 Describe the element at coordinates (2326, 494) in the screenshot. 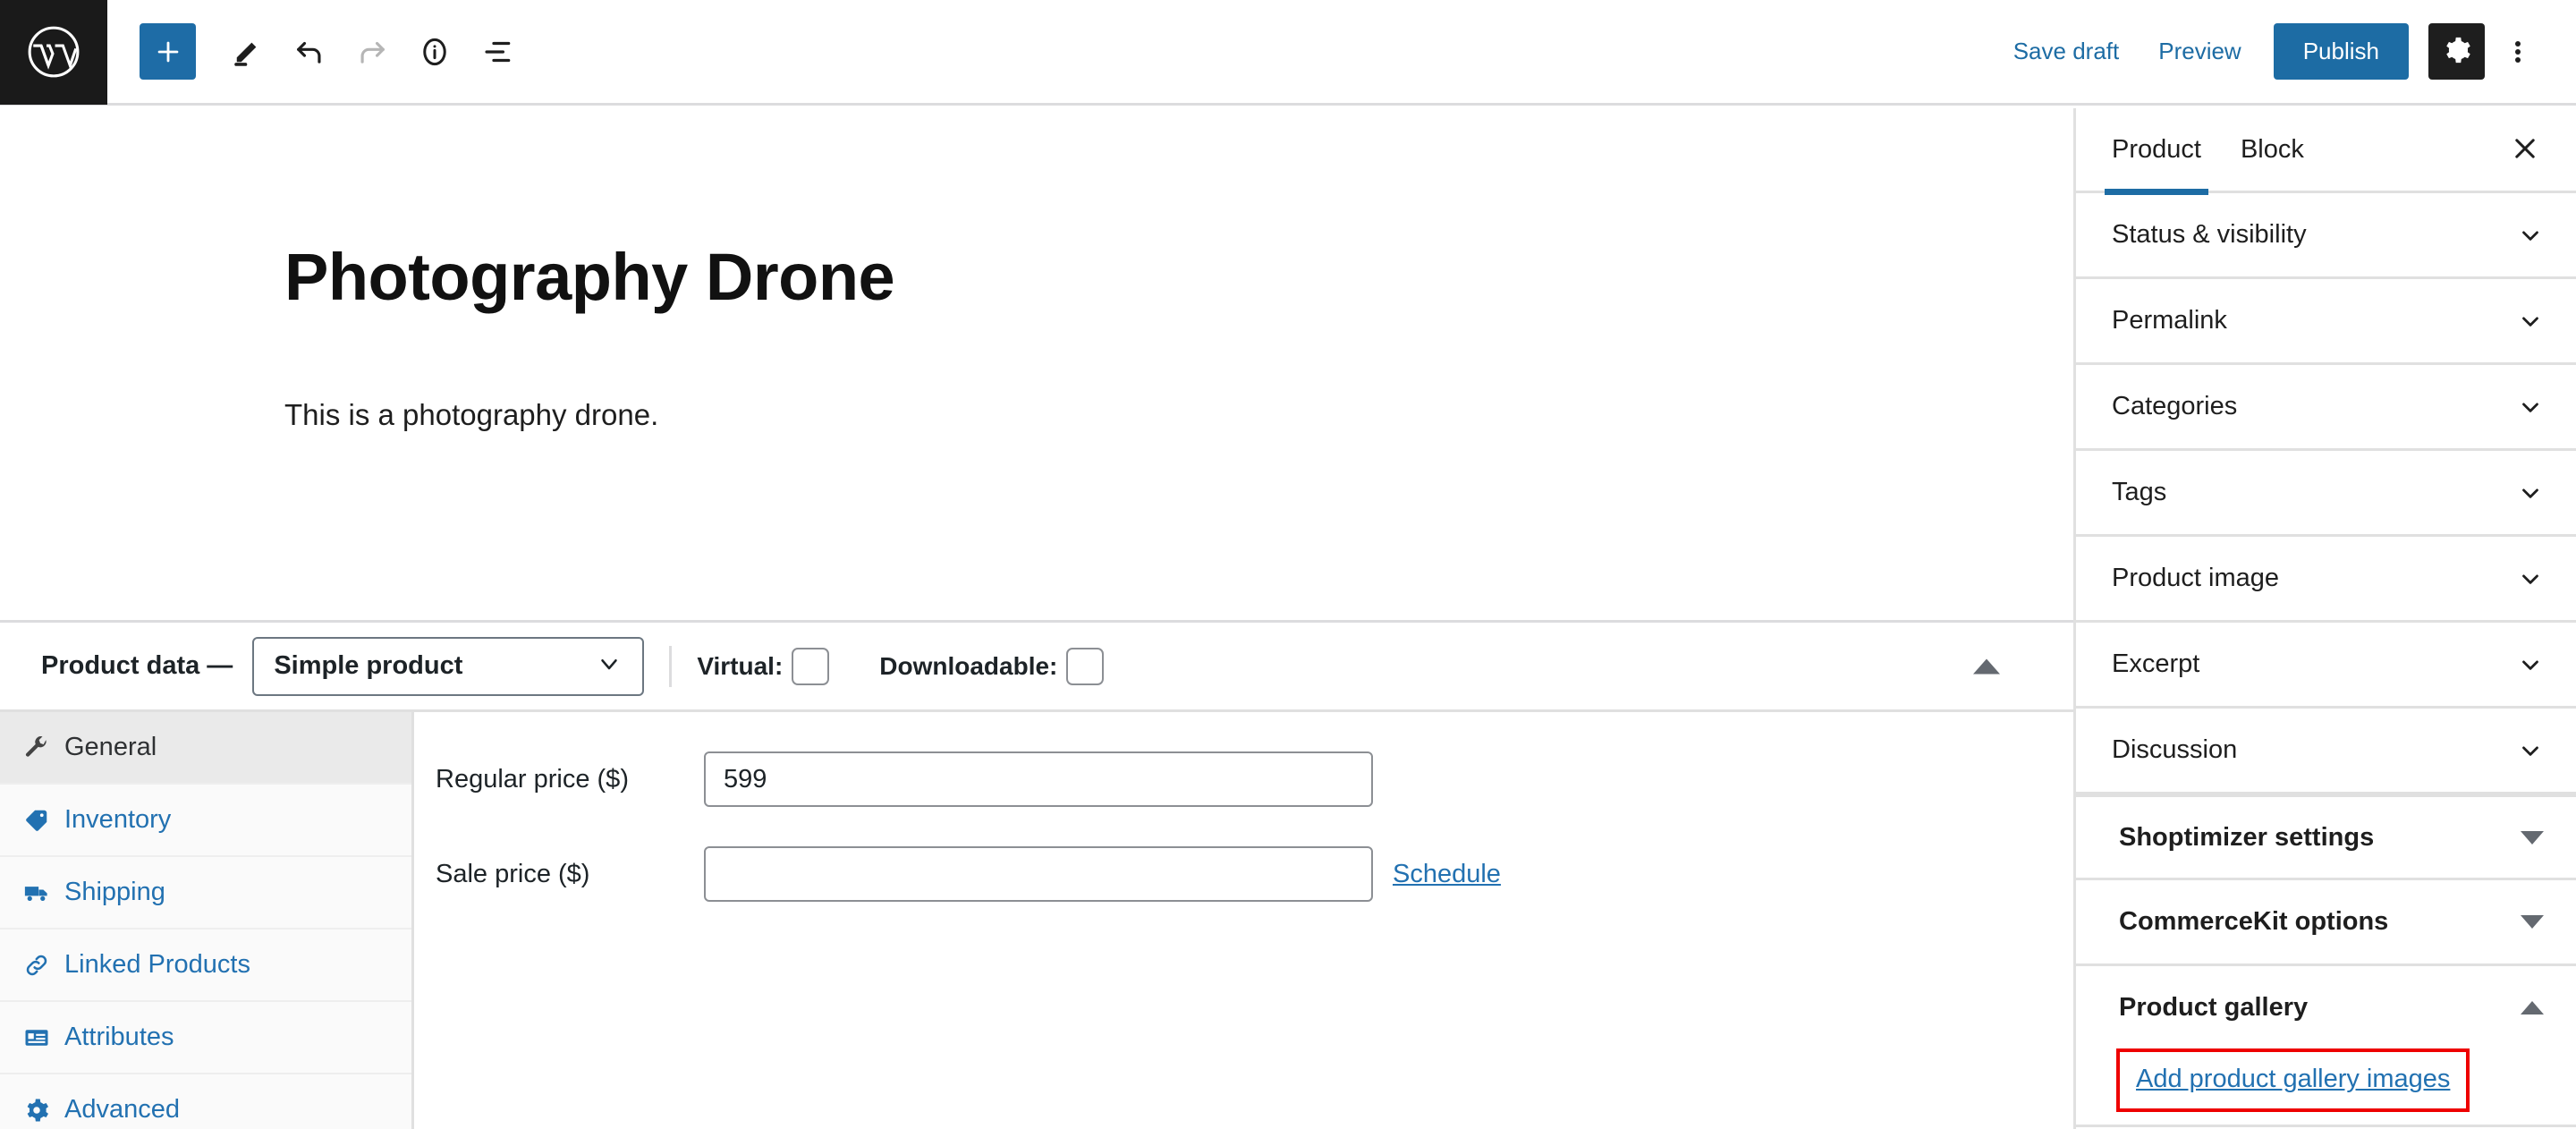

I see `sidebar-panel-tags: Tags` at that location.